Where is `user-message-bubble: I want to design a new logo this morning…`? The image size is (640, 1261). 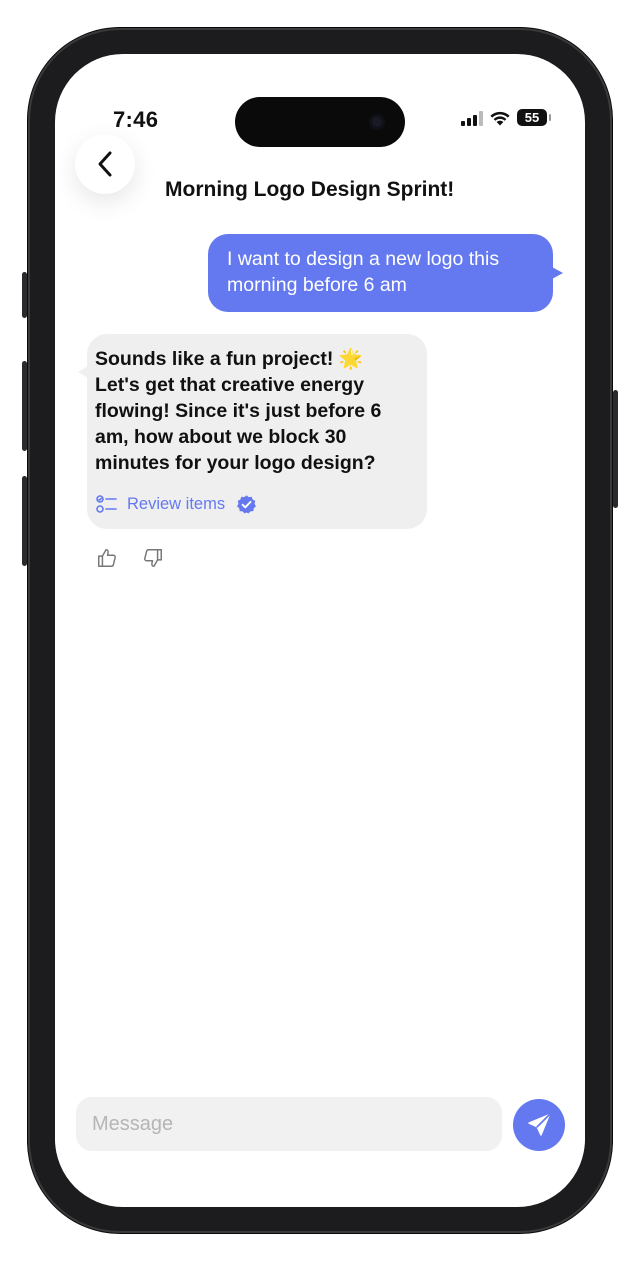
user-message-bubble: I want to design a new logo this morning… is located at coordinates (385, 273).